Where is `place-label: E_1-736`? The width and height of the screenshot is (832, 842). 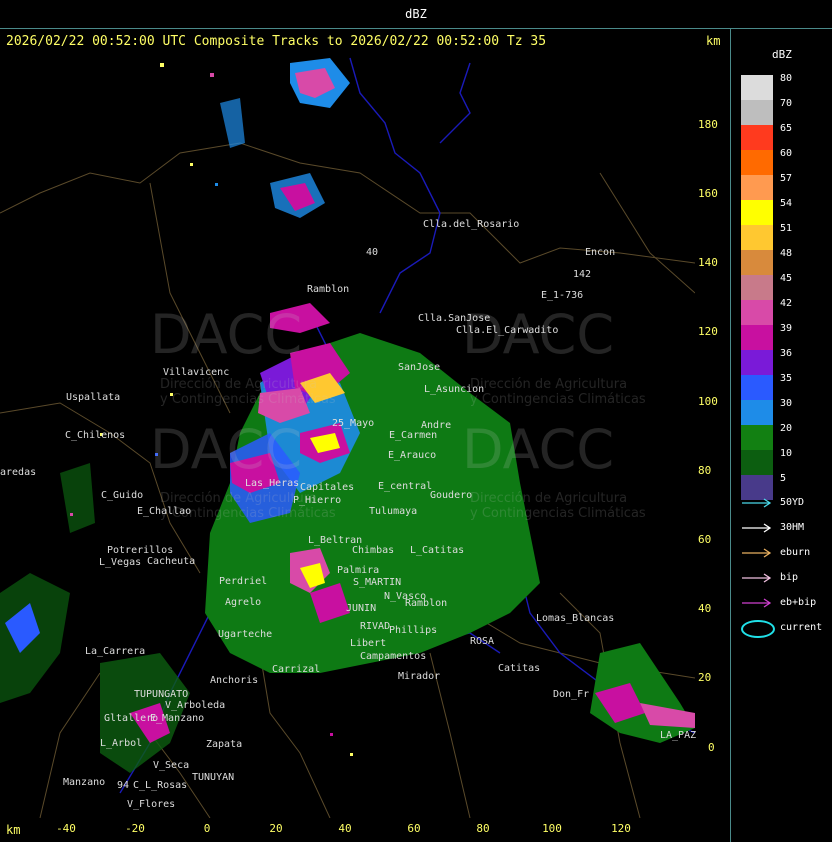 place-label: E_1-736 is located at coordinates (562, 295).